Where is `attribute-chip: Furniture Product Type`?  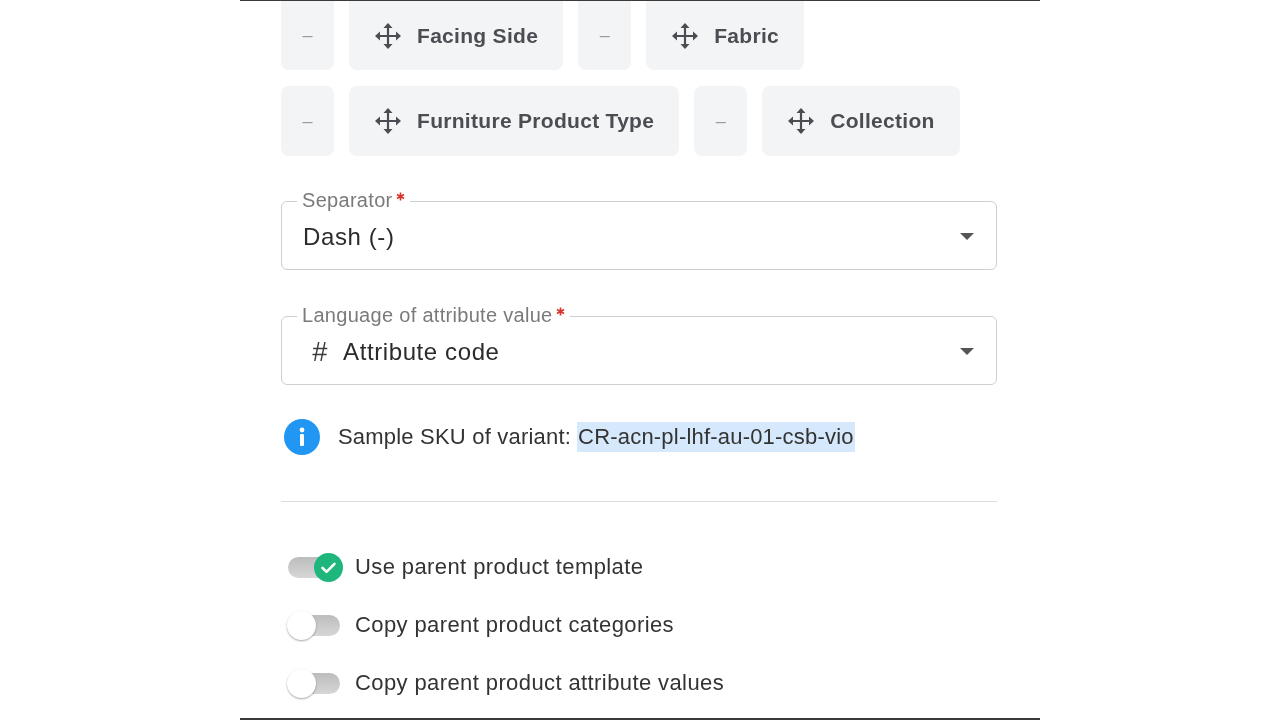 attribute-chip: Furniture Product Type is located at coordinates (514, 121).